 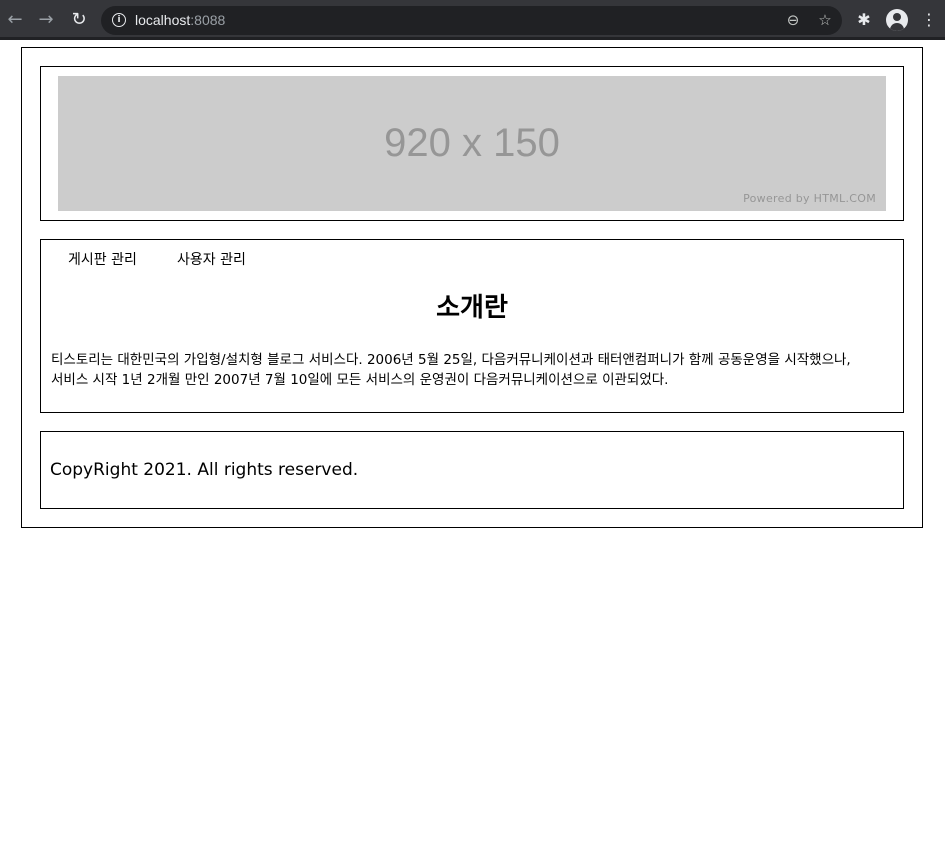 I want to click on back-icon: ←, so click(x=15, y=20).